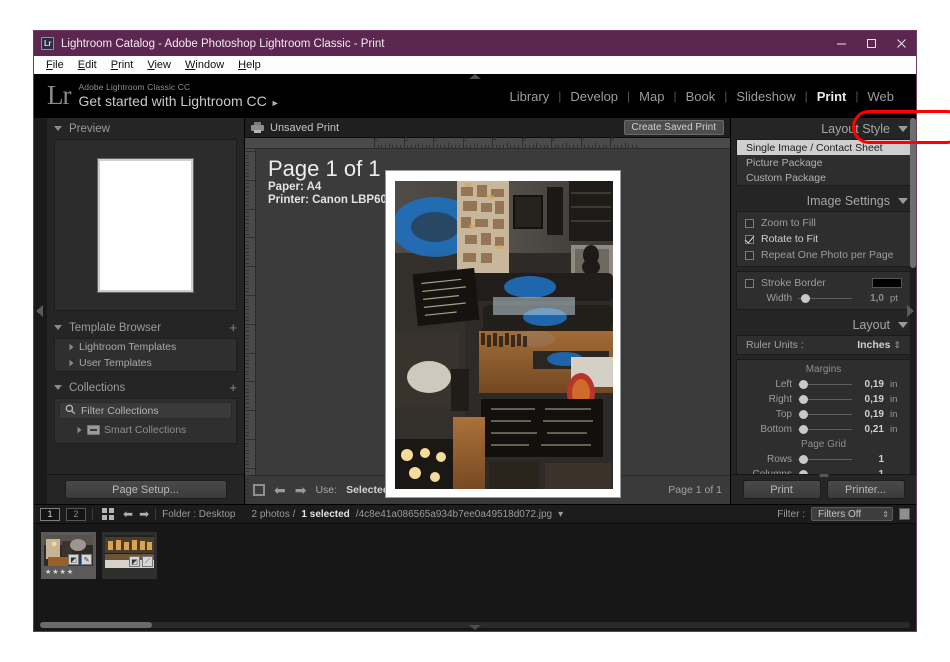 This screenshot has height=662, width=950. What do you see at coordinates (823, 470) in the screenshot?
I see `page-grid-columns-row: Columns 1` at bounding box center [823, 470].